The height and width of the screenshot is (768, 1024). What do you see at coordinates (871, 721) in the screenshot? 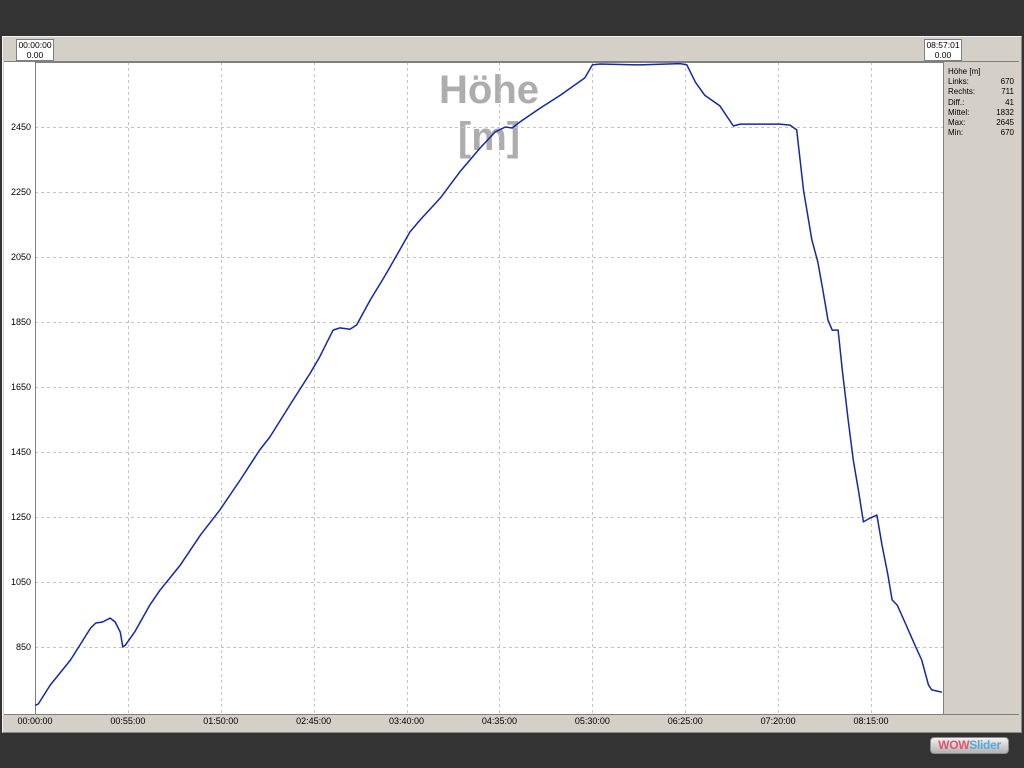
I see `x-tick-label: 08:15:00` at bounding box center [871, 721].